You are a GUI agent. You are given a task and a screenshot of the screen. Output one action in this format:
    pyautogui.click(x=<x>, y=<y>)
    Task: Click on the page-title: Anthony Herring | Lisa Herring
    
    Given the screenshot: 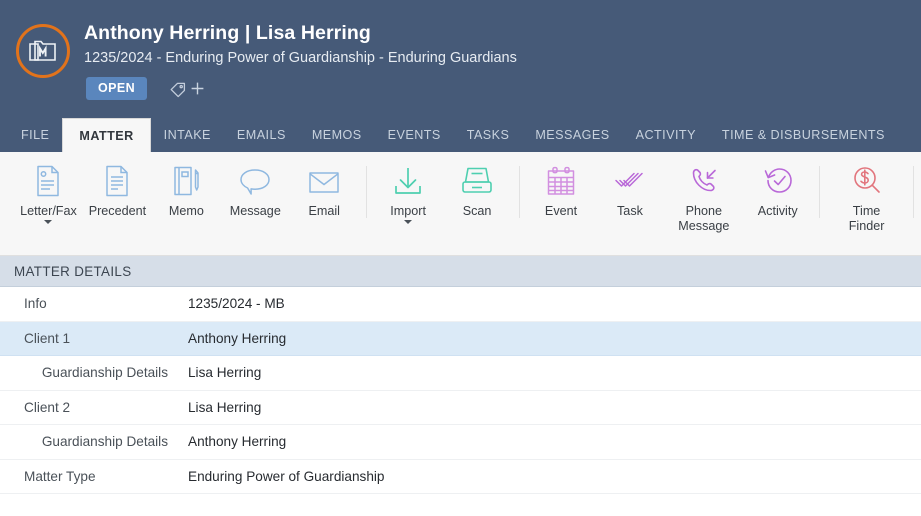 What is the action you would take?
    pyautogui.click(x=227, y=33)
    